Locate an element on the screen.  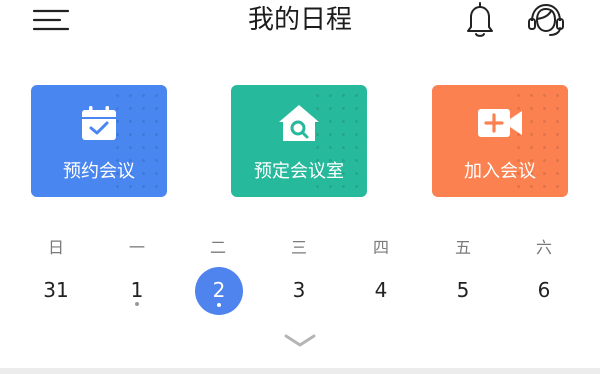
bell-icon is located at coordinates (480, 19).